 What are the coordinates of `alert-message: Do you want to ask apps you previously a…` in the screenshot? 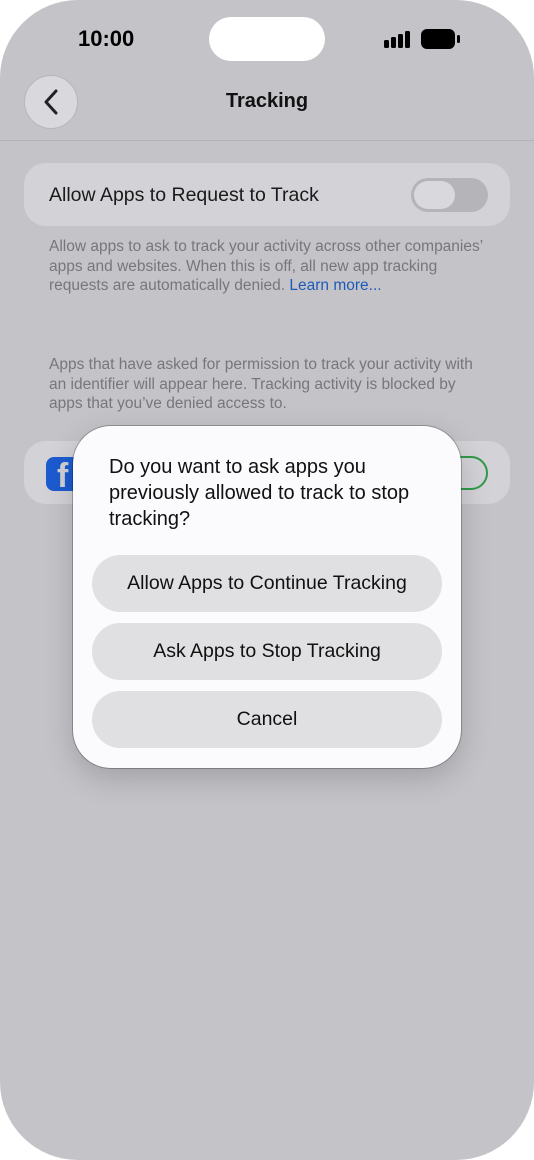 It's located at (259, 493).